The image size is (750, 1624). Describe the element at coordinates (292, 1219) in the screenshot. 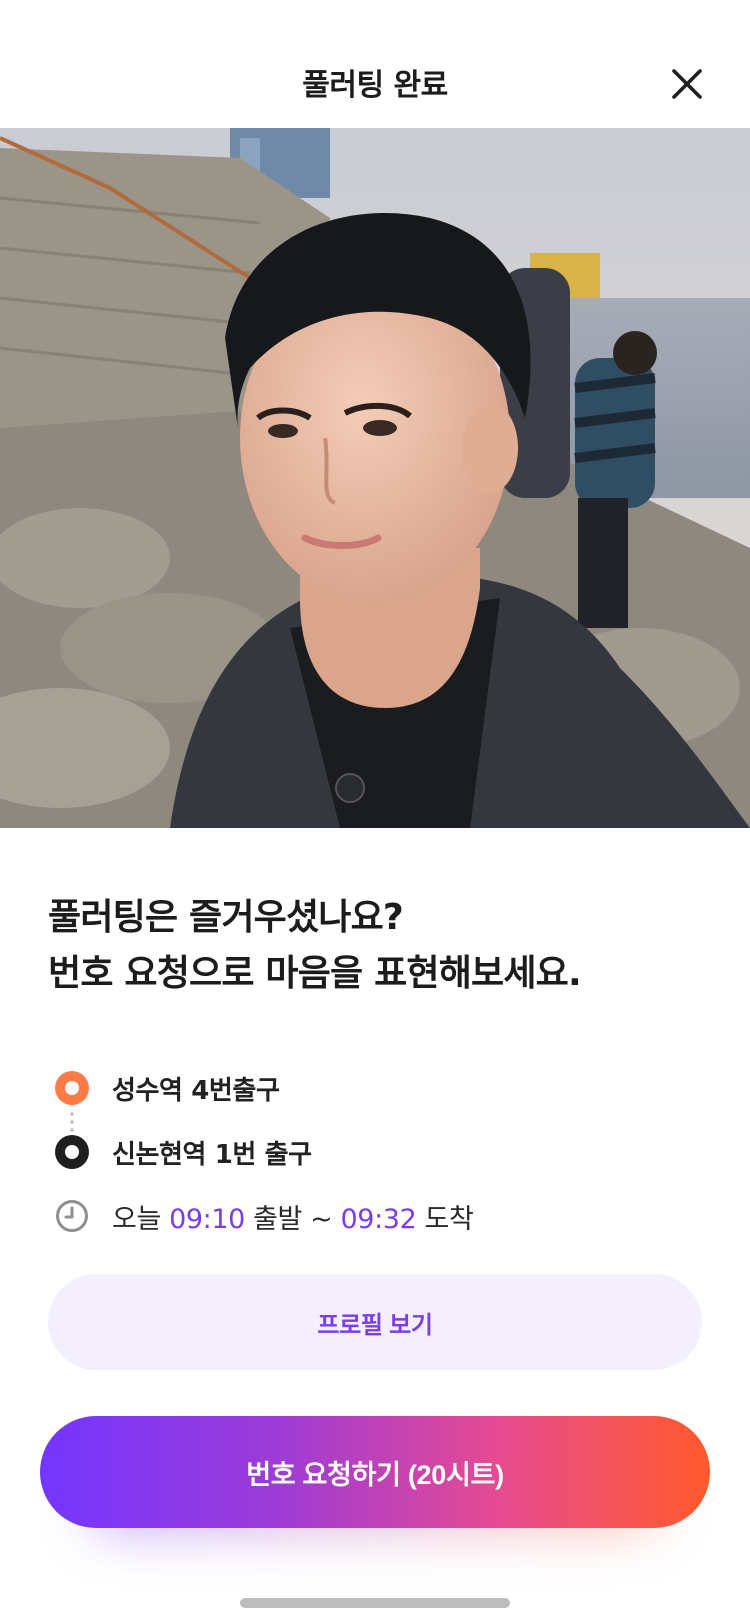

I see `depart-label: 출발 ~` at that location.